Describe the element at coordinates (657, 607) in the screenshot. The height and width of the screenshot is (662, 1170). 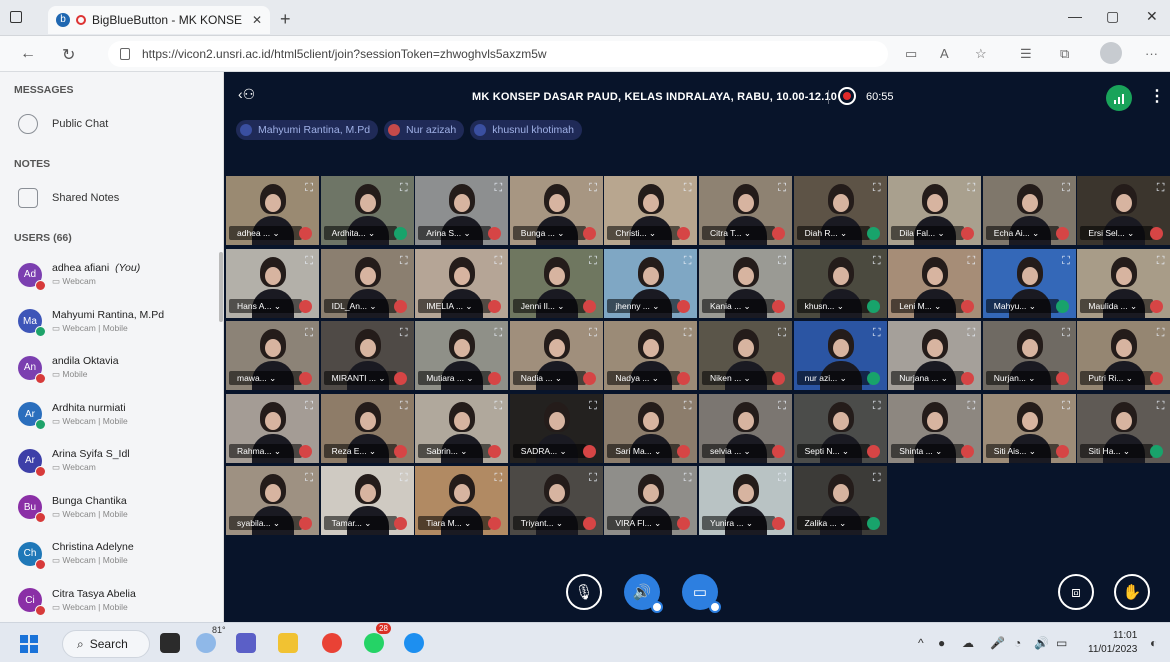
I see `audio-options-icon` at that location.